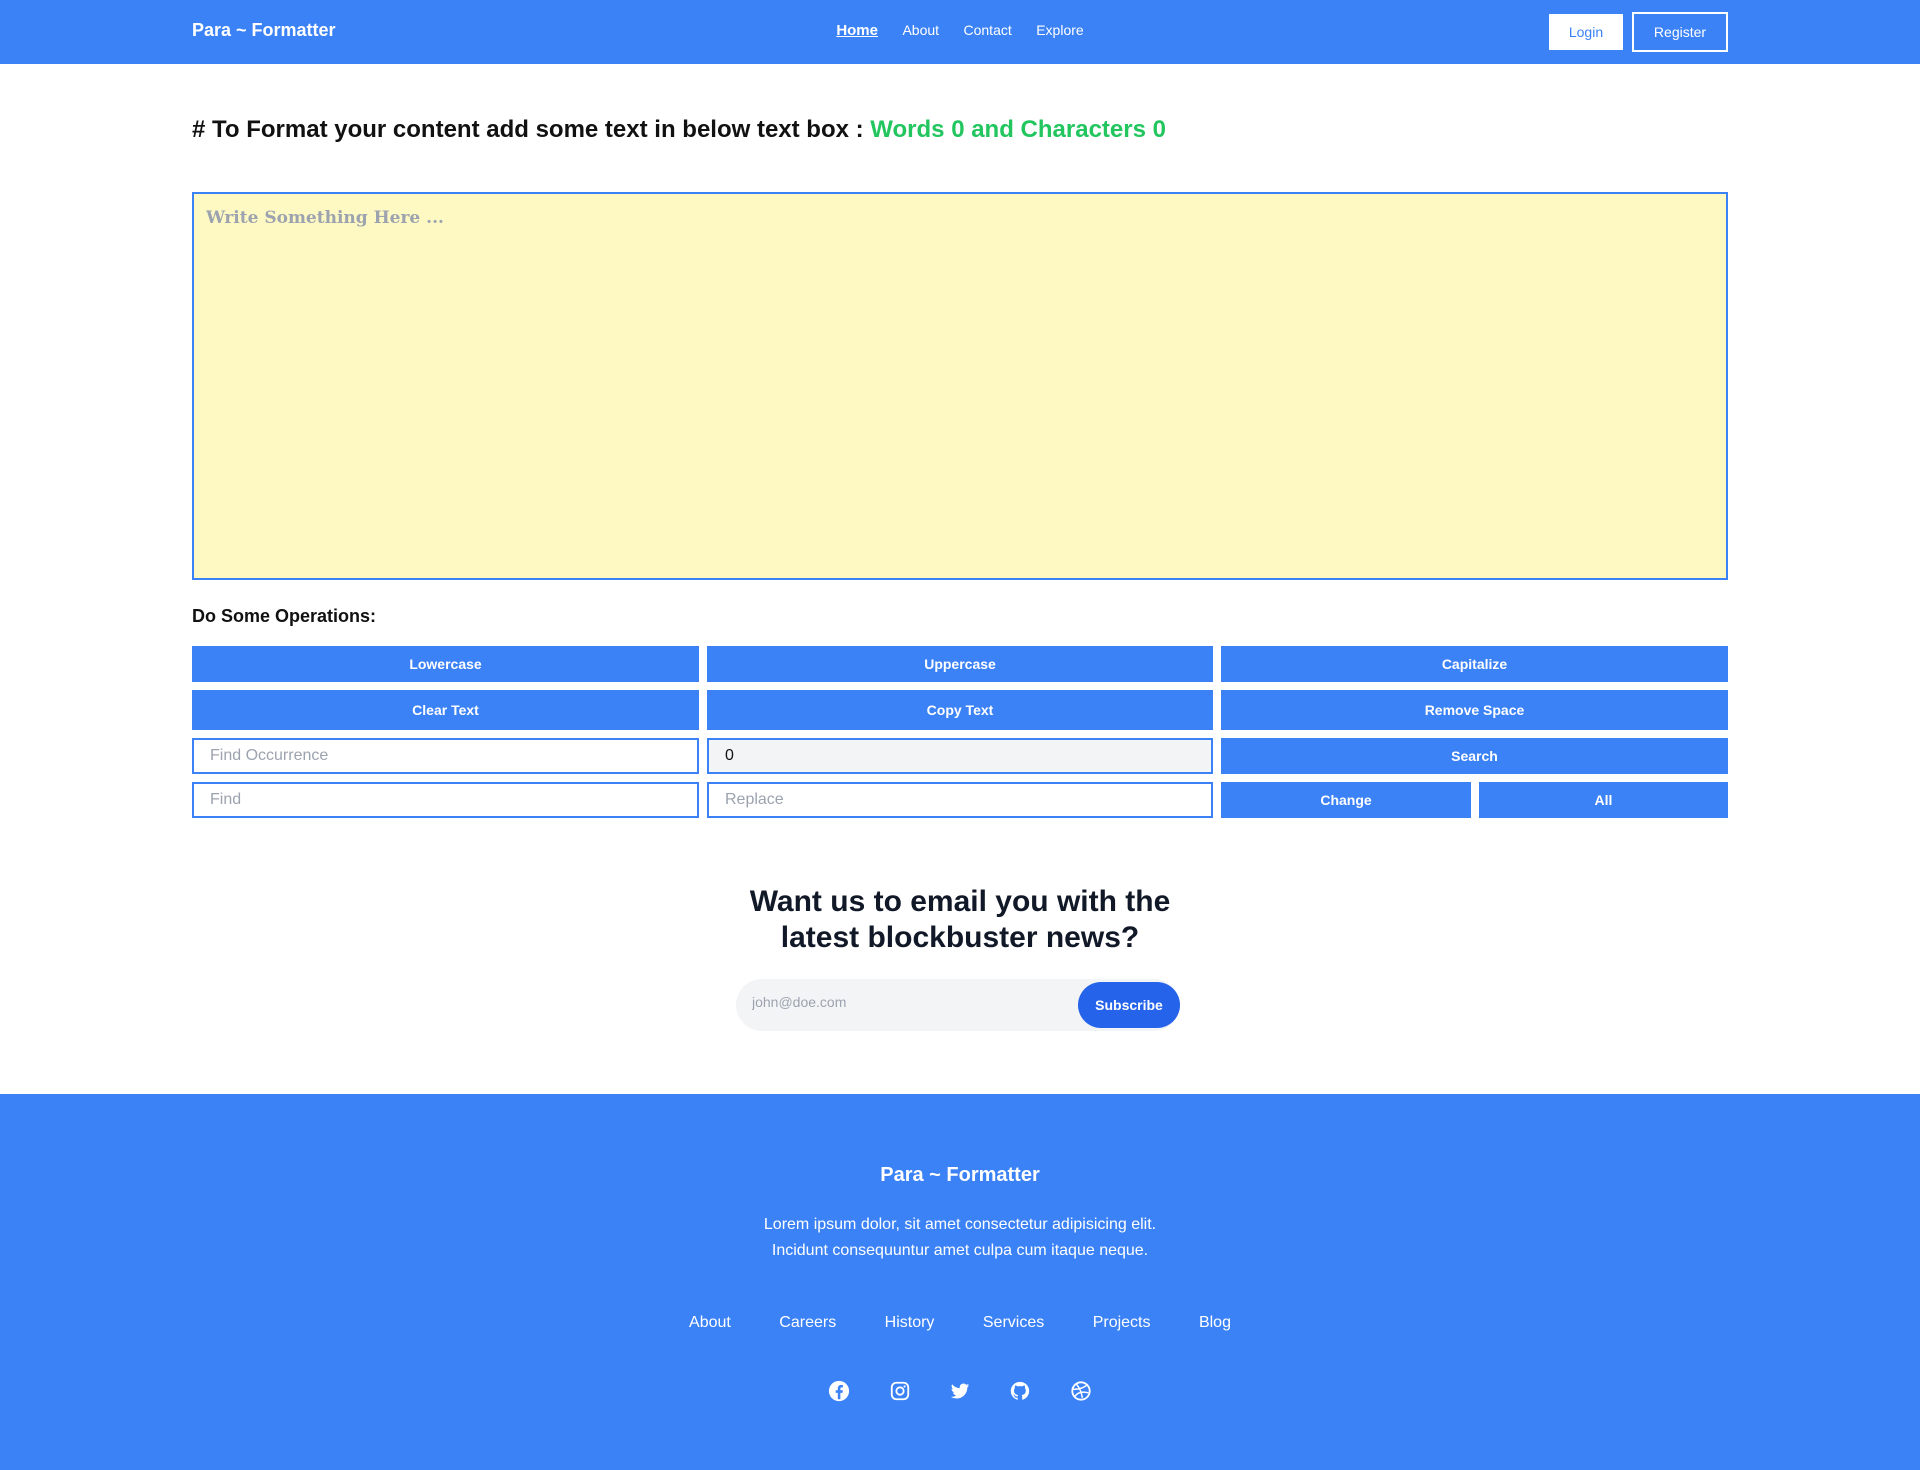 Image resolution: width=1920 pixels, height=1470 pixels. What do you see at coordinates (968, 800) in the screenshot?
I see `replace-input` at bounding box center [968, 800].